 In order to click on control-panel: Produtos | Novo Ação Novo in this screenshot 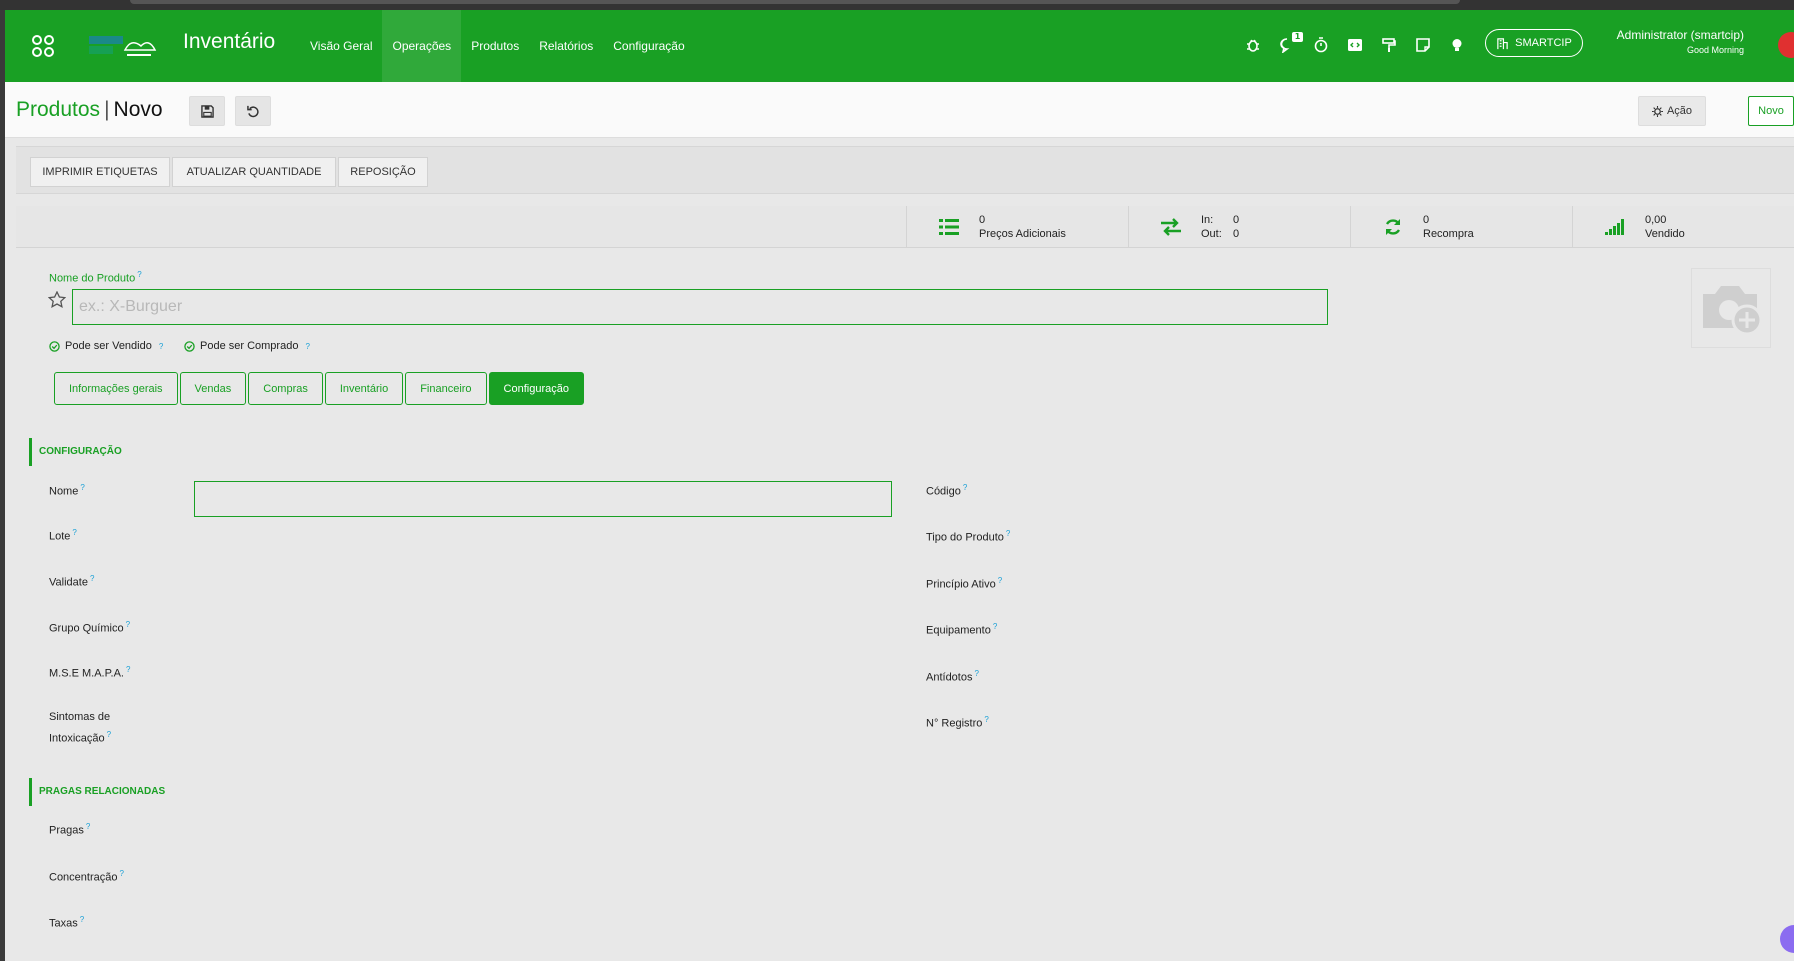, I will do `click(899, 110)`.